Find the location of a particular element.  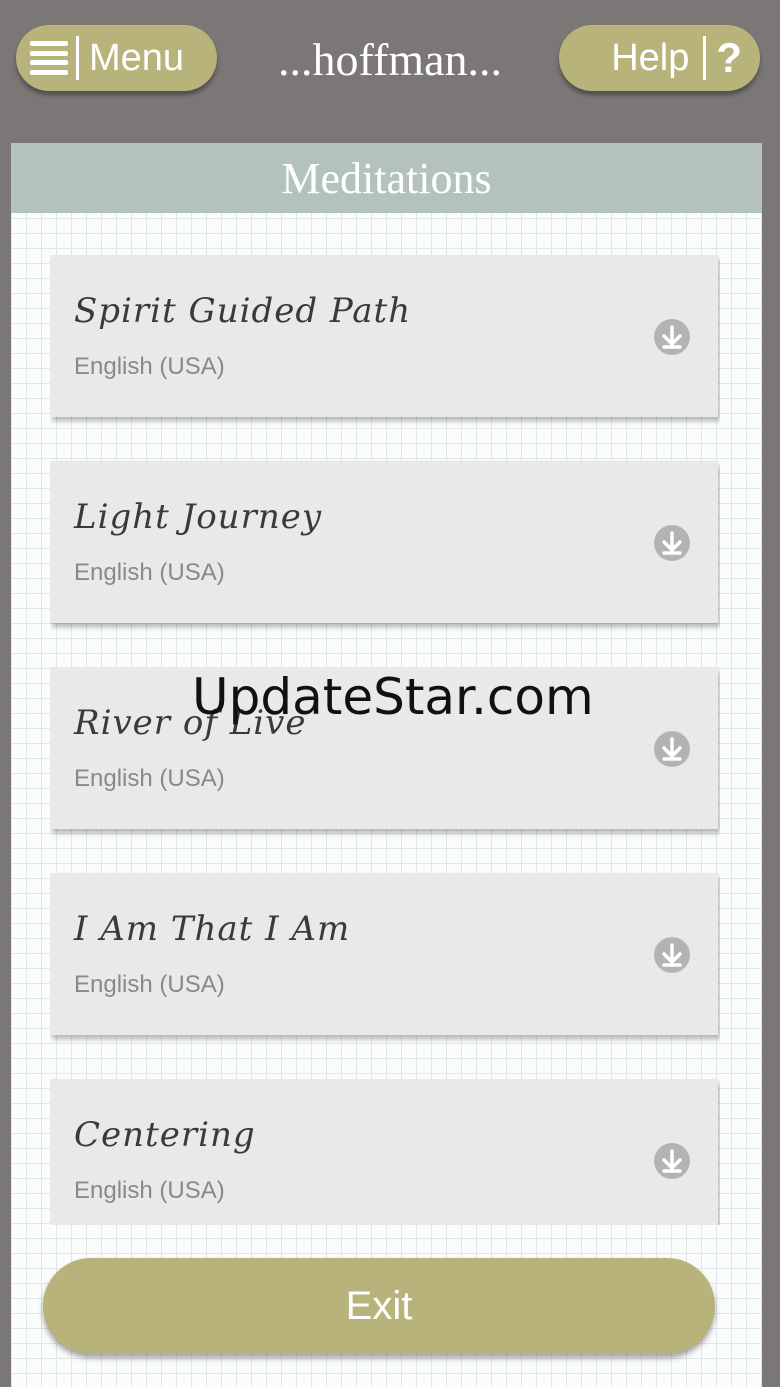

menu-label: Menu is located at coordinates (137, 57).